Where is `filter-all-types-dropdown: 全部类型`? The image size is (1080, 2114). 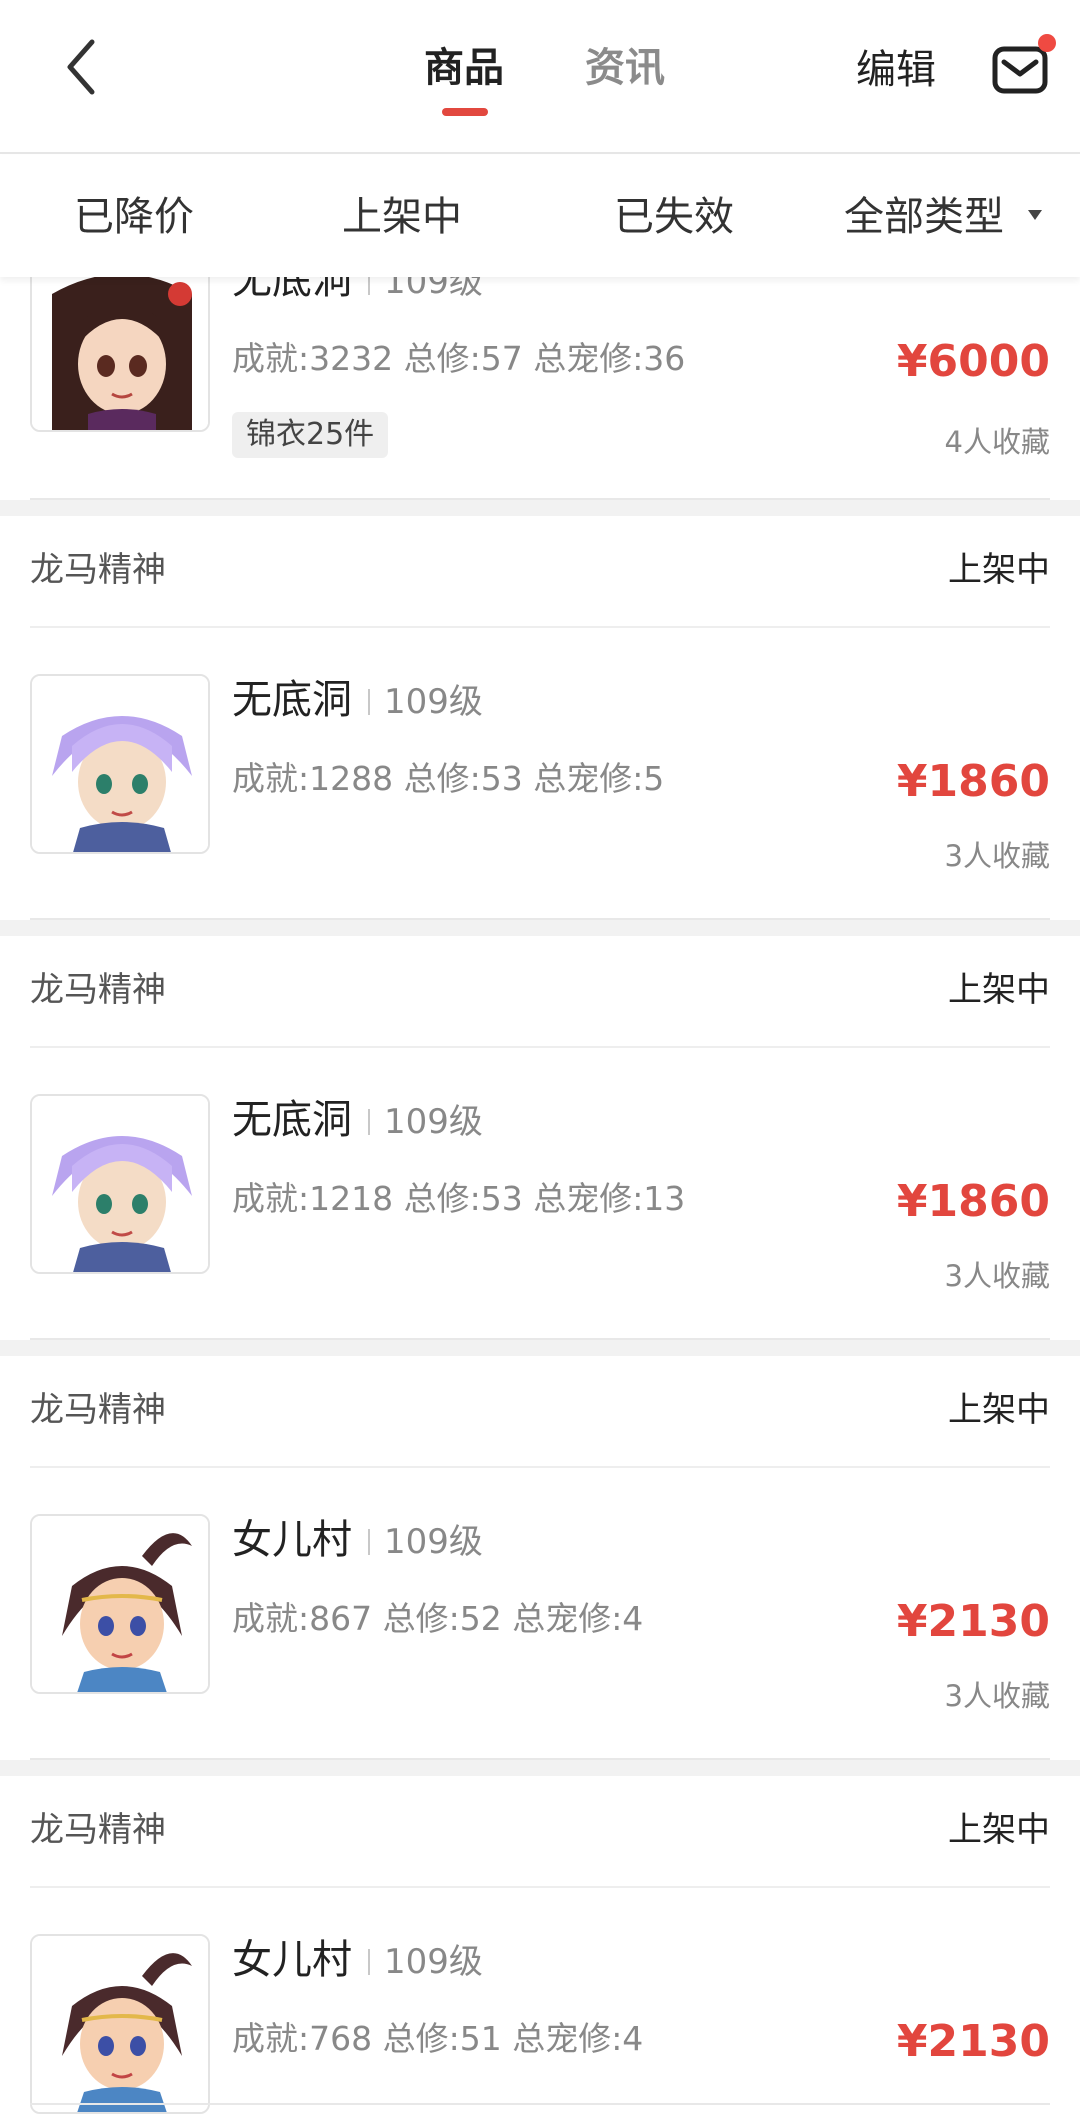
filter-all-types-dropdown: 全部类型 is located at coordinates (924, 217).